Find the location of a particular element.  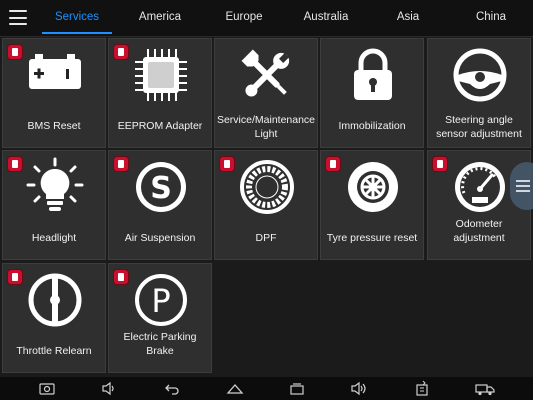

parking-brake-icon: P is located at coordinates (161, 300).